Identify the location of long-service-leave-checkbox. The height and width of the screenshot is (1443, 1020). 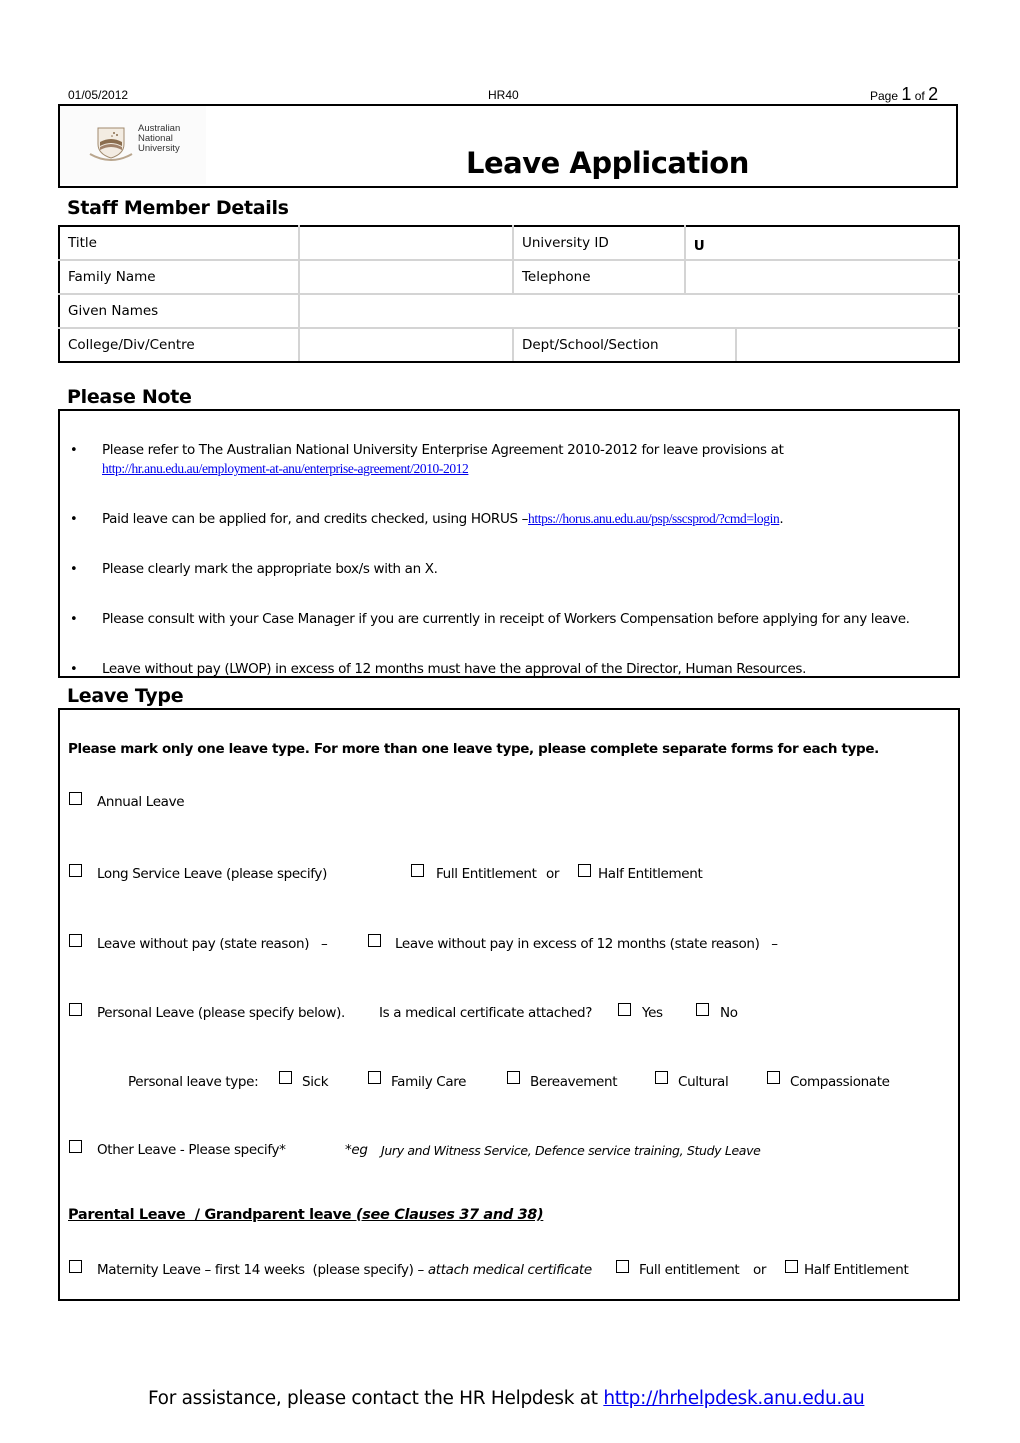
(75, 870).